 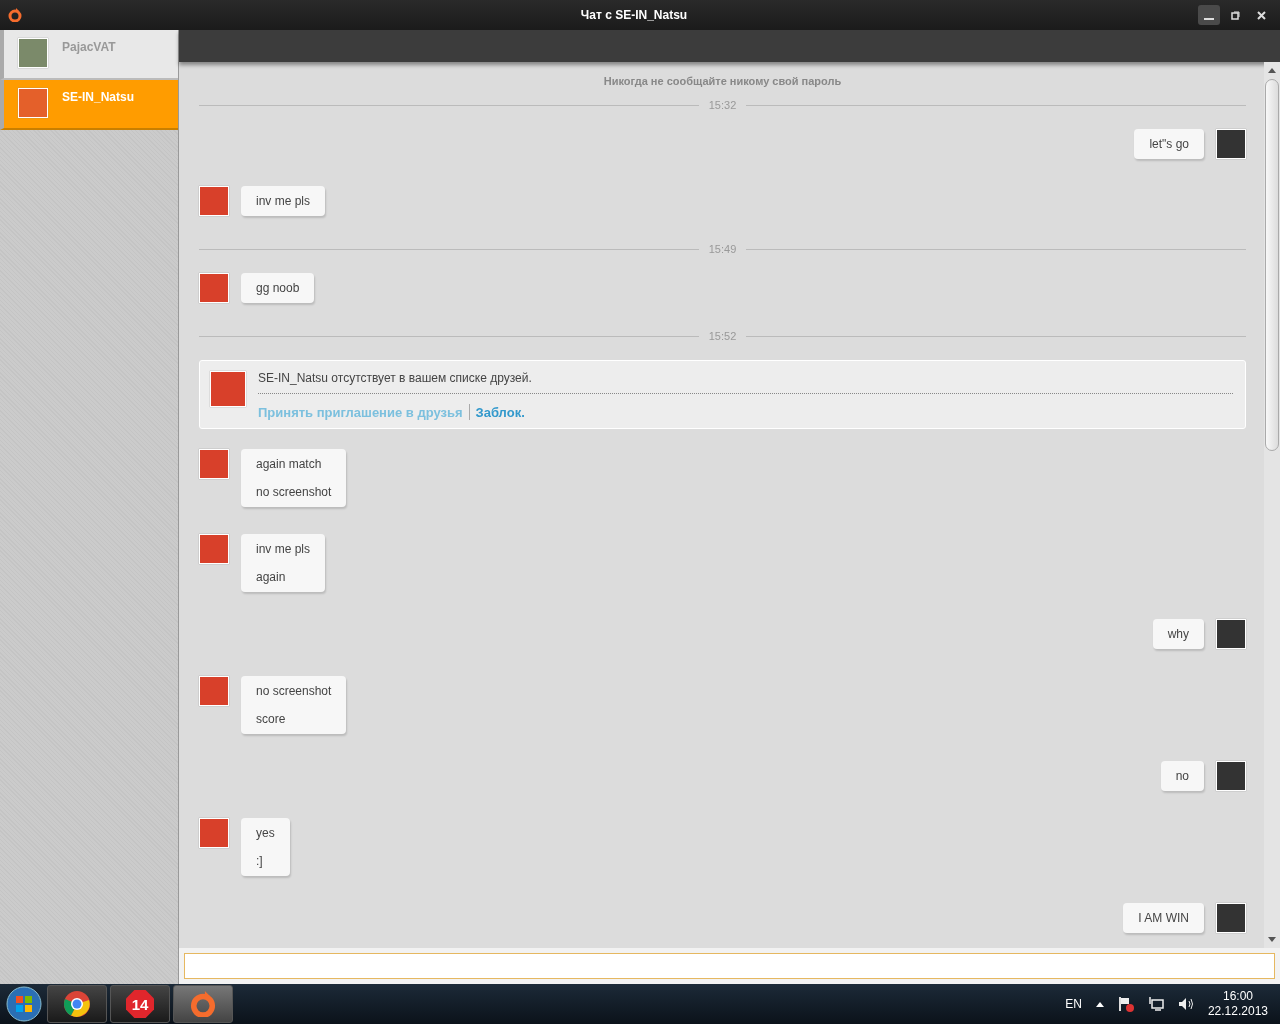 What do you see at coordinates (1235, 15) in the screenshot?
I see `restore-icon` at bounding box center [1235, 15].